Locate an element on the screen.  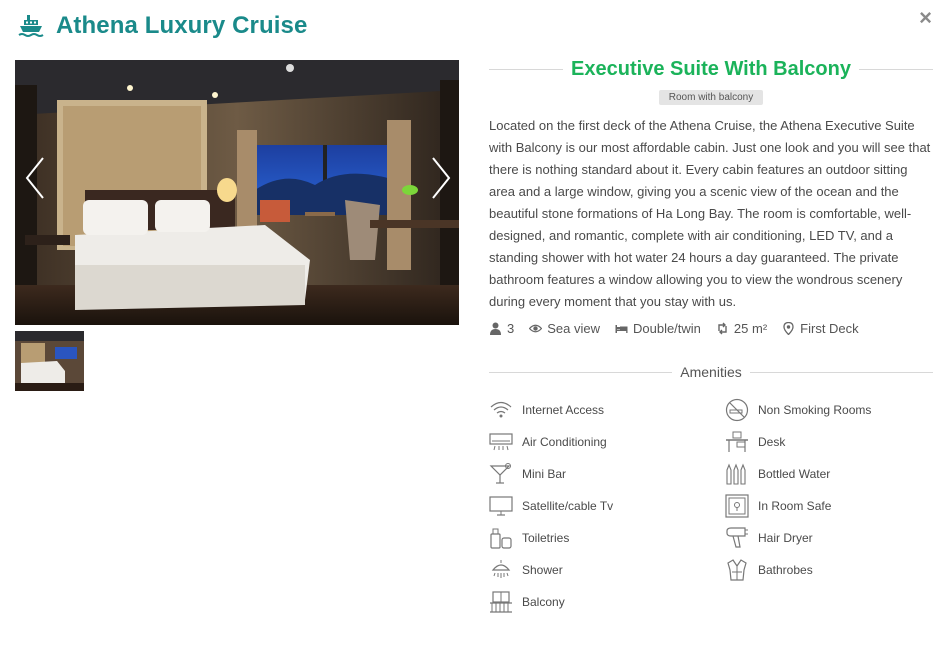
amenity-label: Hair Dryer is located at coordinates (785, 538).